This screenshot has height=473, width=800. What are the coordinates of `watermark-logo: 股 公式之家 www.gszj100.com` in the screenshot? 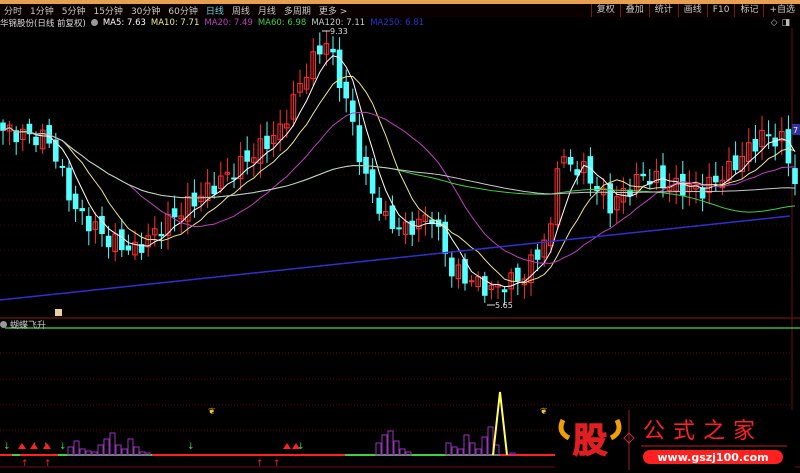 It's located at (675, 440).